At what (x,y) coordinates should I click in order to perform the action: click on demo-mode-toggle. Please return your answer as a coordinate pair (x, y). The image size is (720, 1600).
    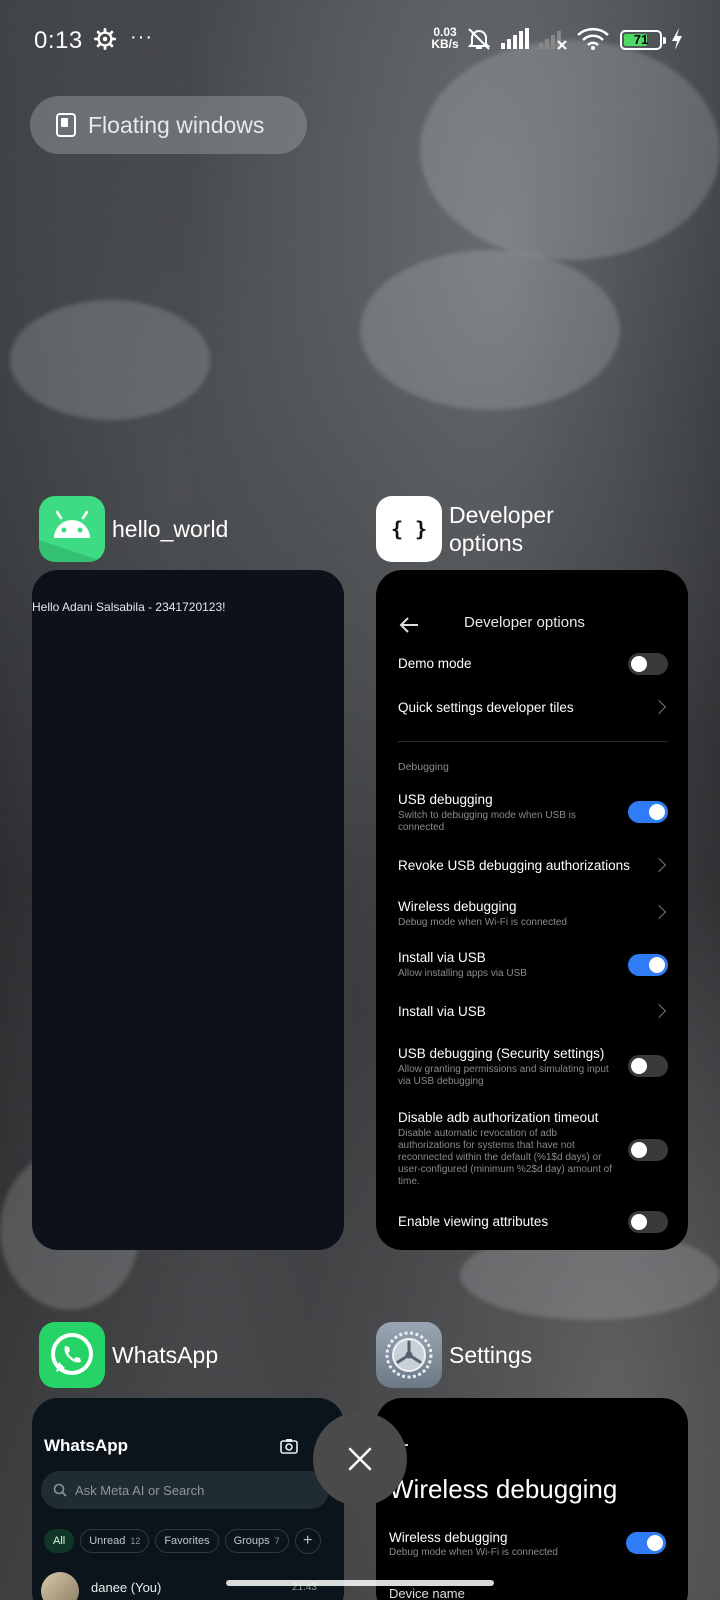
    Looking at the image, I should click on (648, 664).